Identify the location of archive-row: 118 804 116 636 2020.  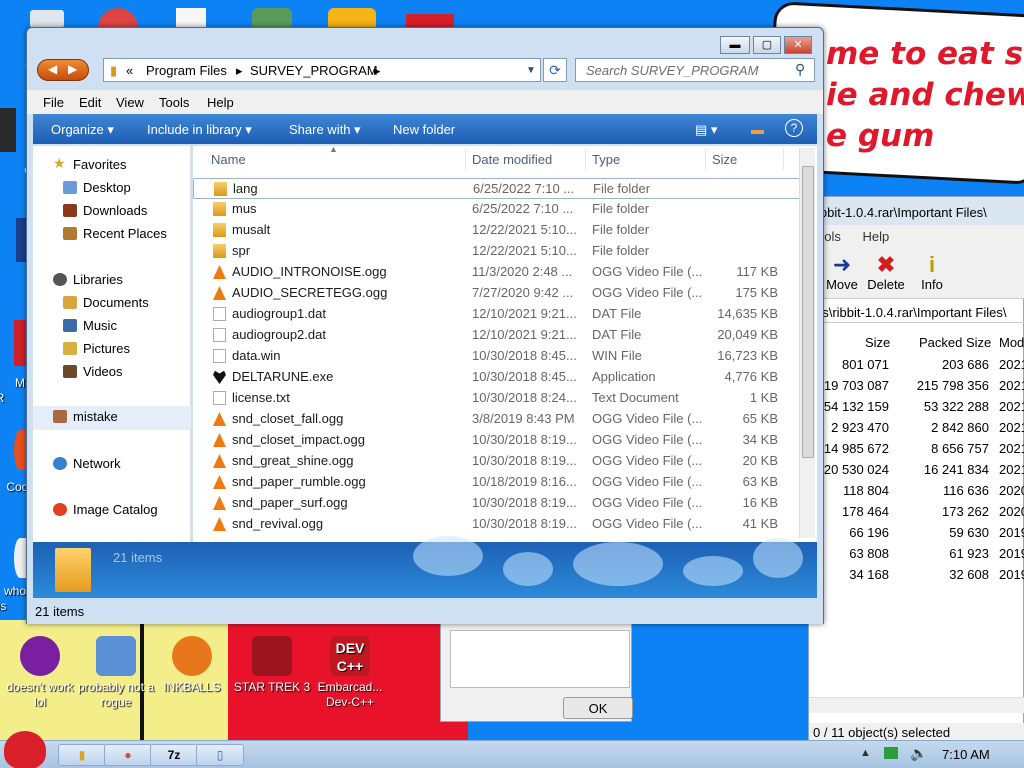
(916, 491).